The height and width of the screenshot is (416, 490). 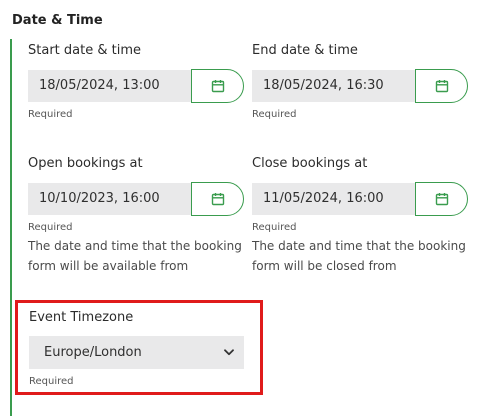 I want to click on timezone-label: Event Timezone, so click(x=81, y=317).